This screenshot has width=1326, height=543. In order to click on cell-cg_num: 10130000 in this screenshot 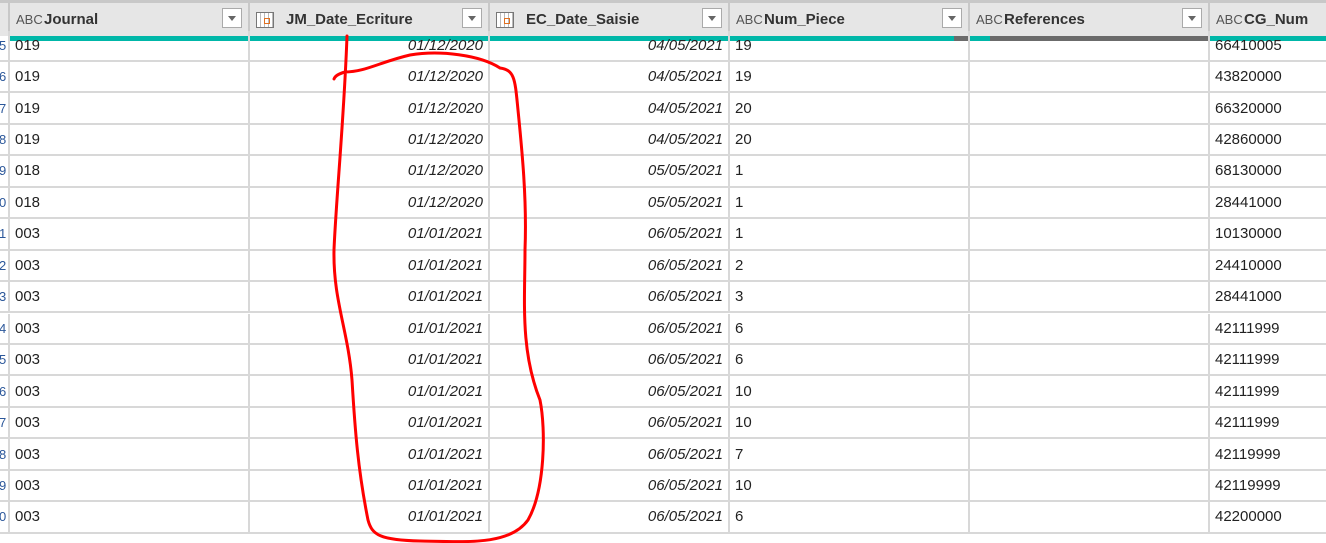, I will do `click(1268, 233)`.